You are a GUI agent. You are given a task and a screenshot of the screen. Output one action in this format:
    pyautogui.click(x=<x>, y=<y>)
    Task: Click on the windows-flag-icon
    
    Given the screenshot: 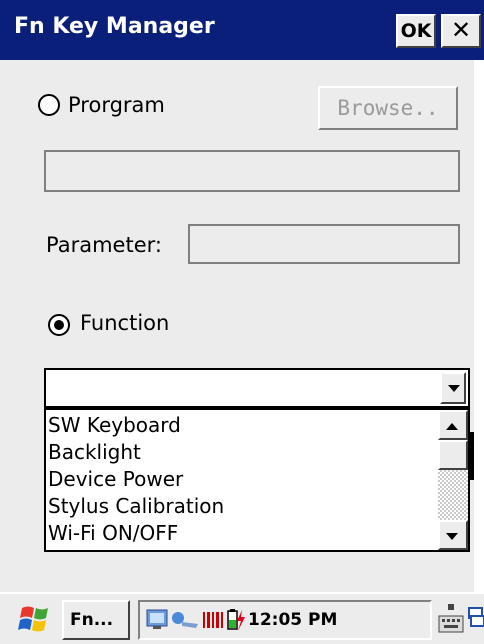 What is the action you would take?
    pyautogui.click(x=36, y=620)
    